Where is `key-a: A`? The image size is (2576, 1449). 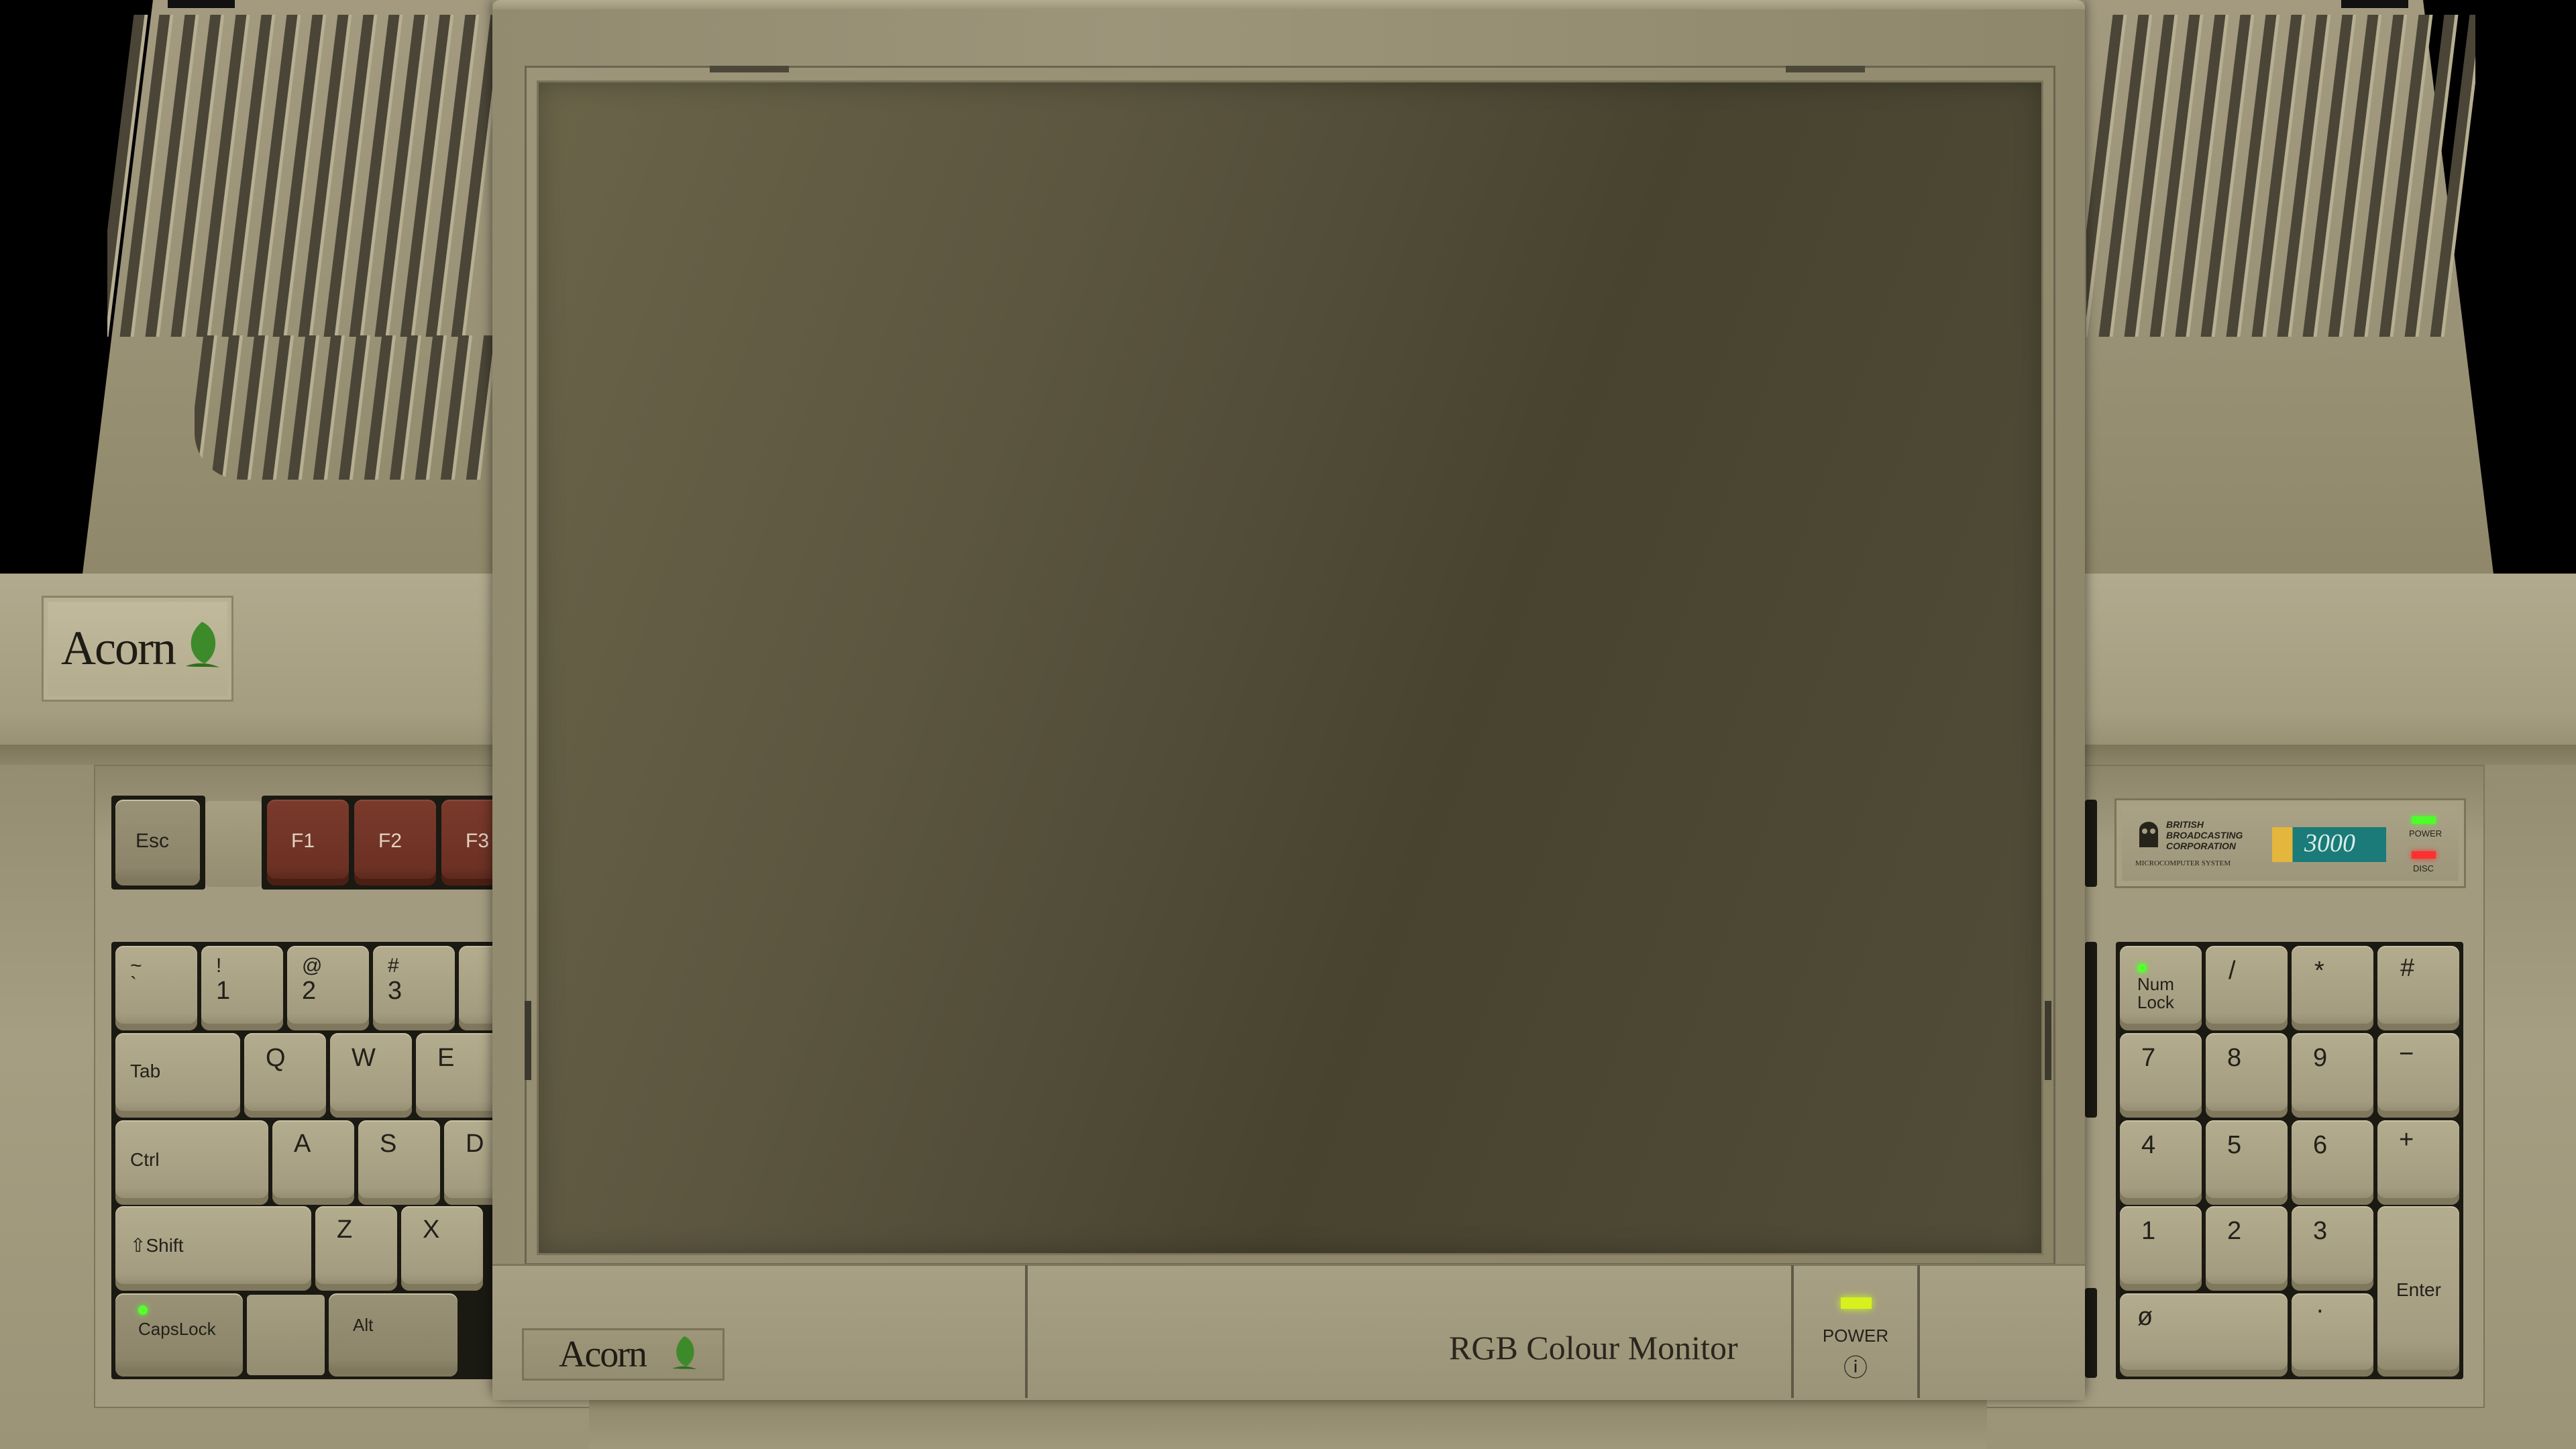
key-a: A is located at coordinates (313, 1162).